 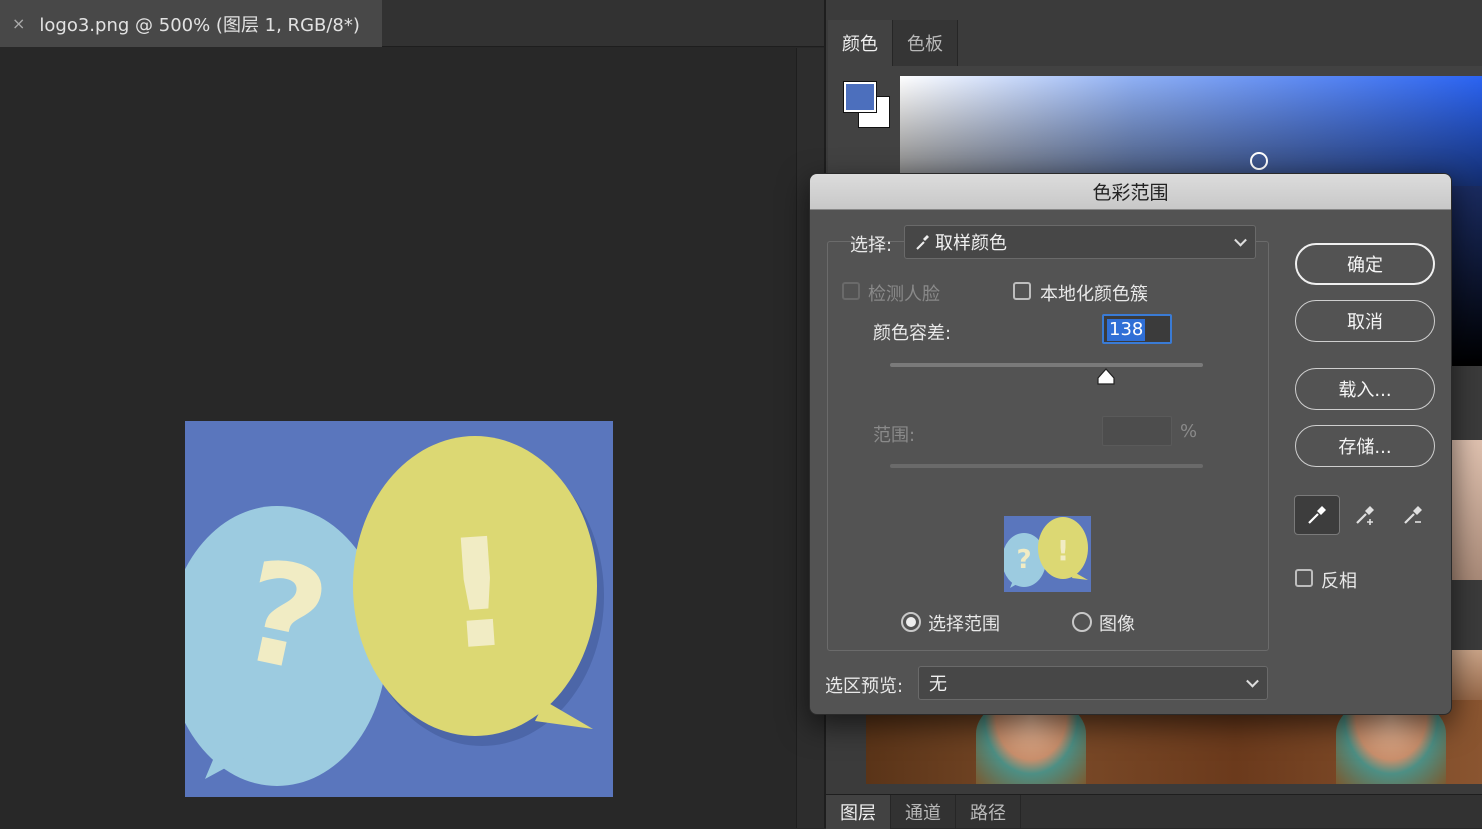 What do you see at coordinates (1130, 192) in the screenshot?
I see `dialog-title: 色彩范围` at bounding box center [1130, 192].